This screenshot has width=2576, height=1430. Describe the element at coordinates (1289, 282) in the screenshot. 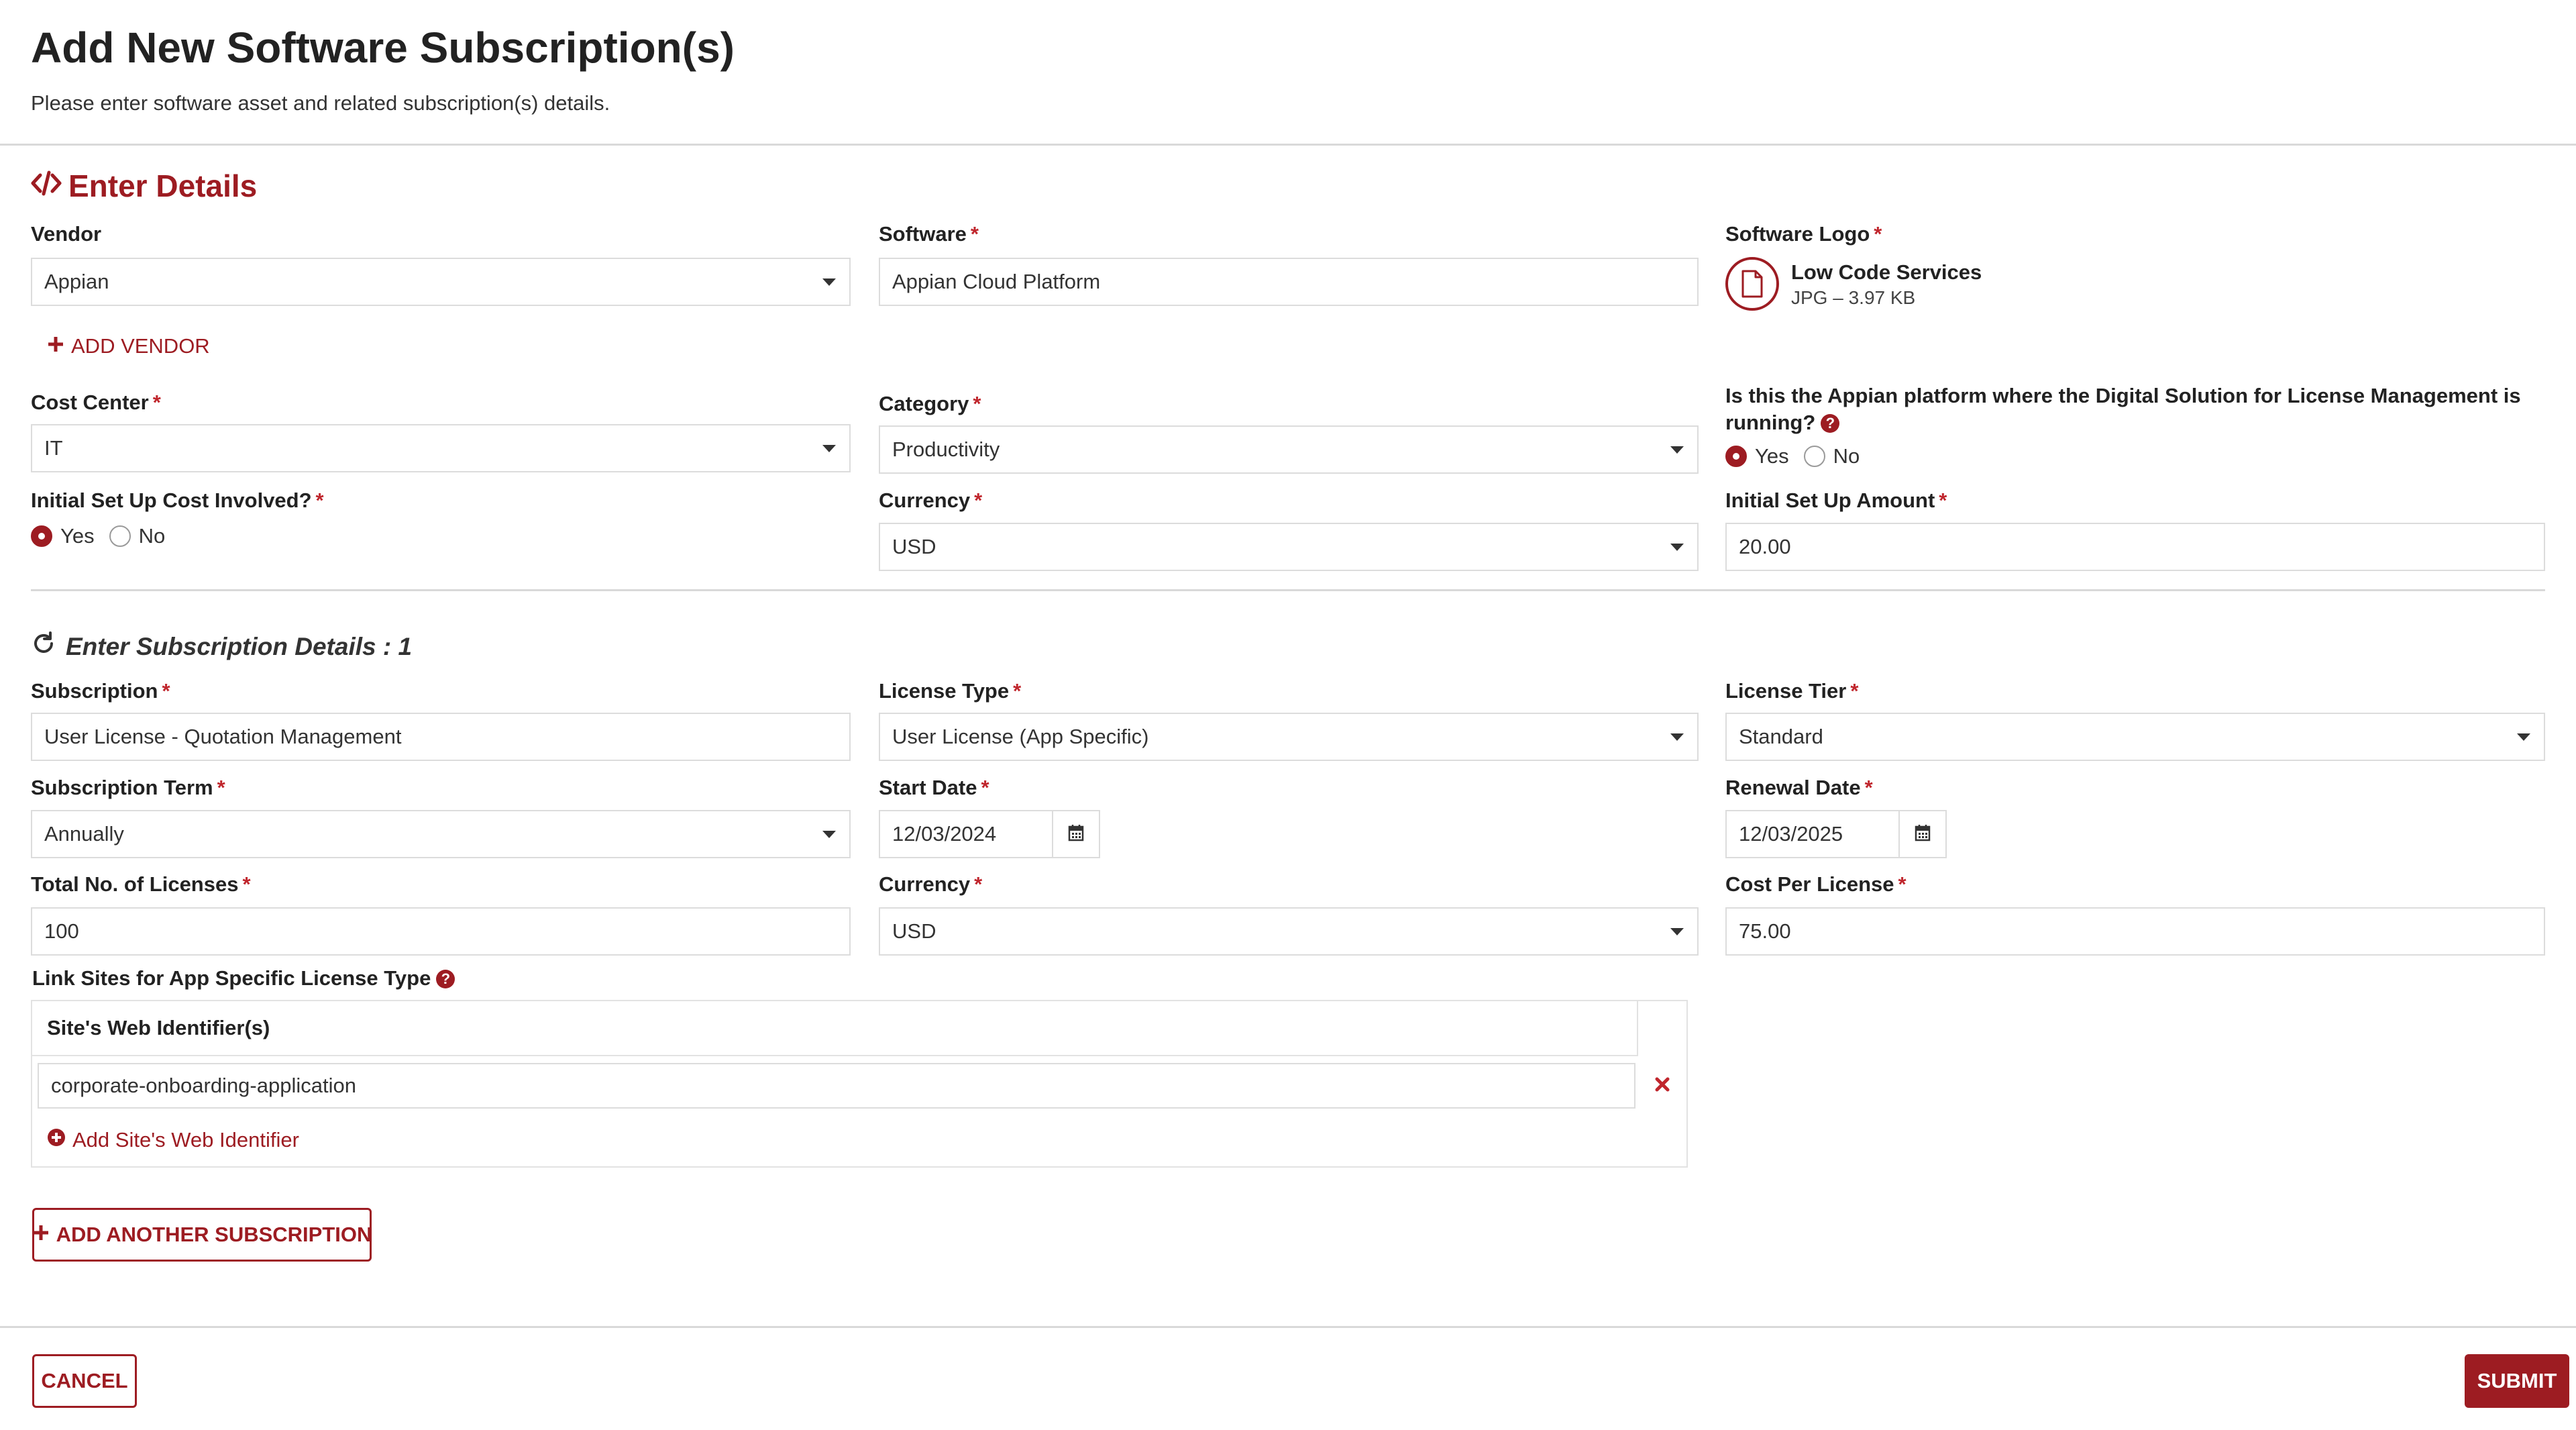

I see `software-input: Appian Cloud Platform` at that location.